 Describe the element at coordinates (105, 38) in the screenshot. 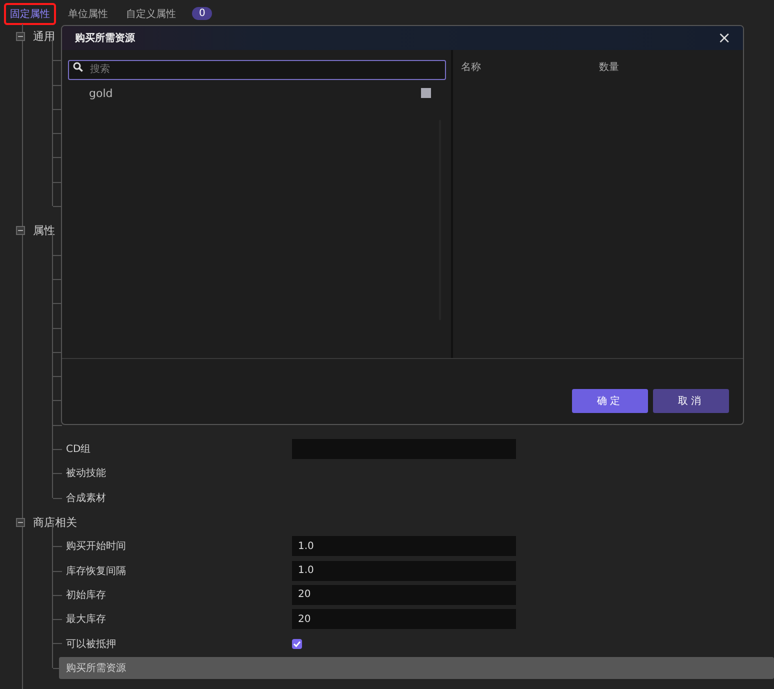

I see `dialog-title: 购买所需资源` at that location.